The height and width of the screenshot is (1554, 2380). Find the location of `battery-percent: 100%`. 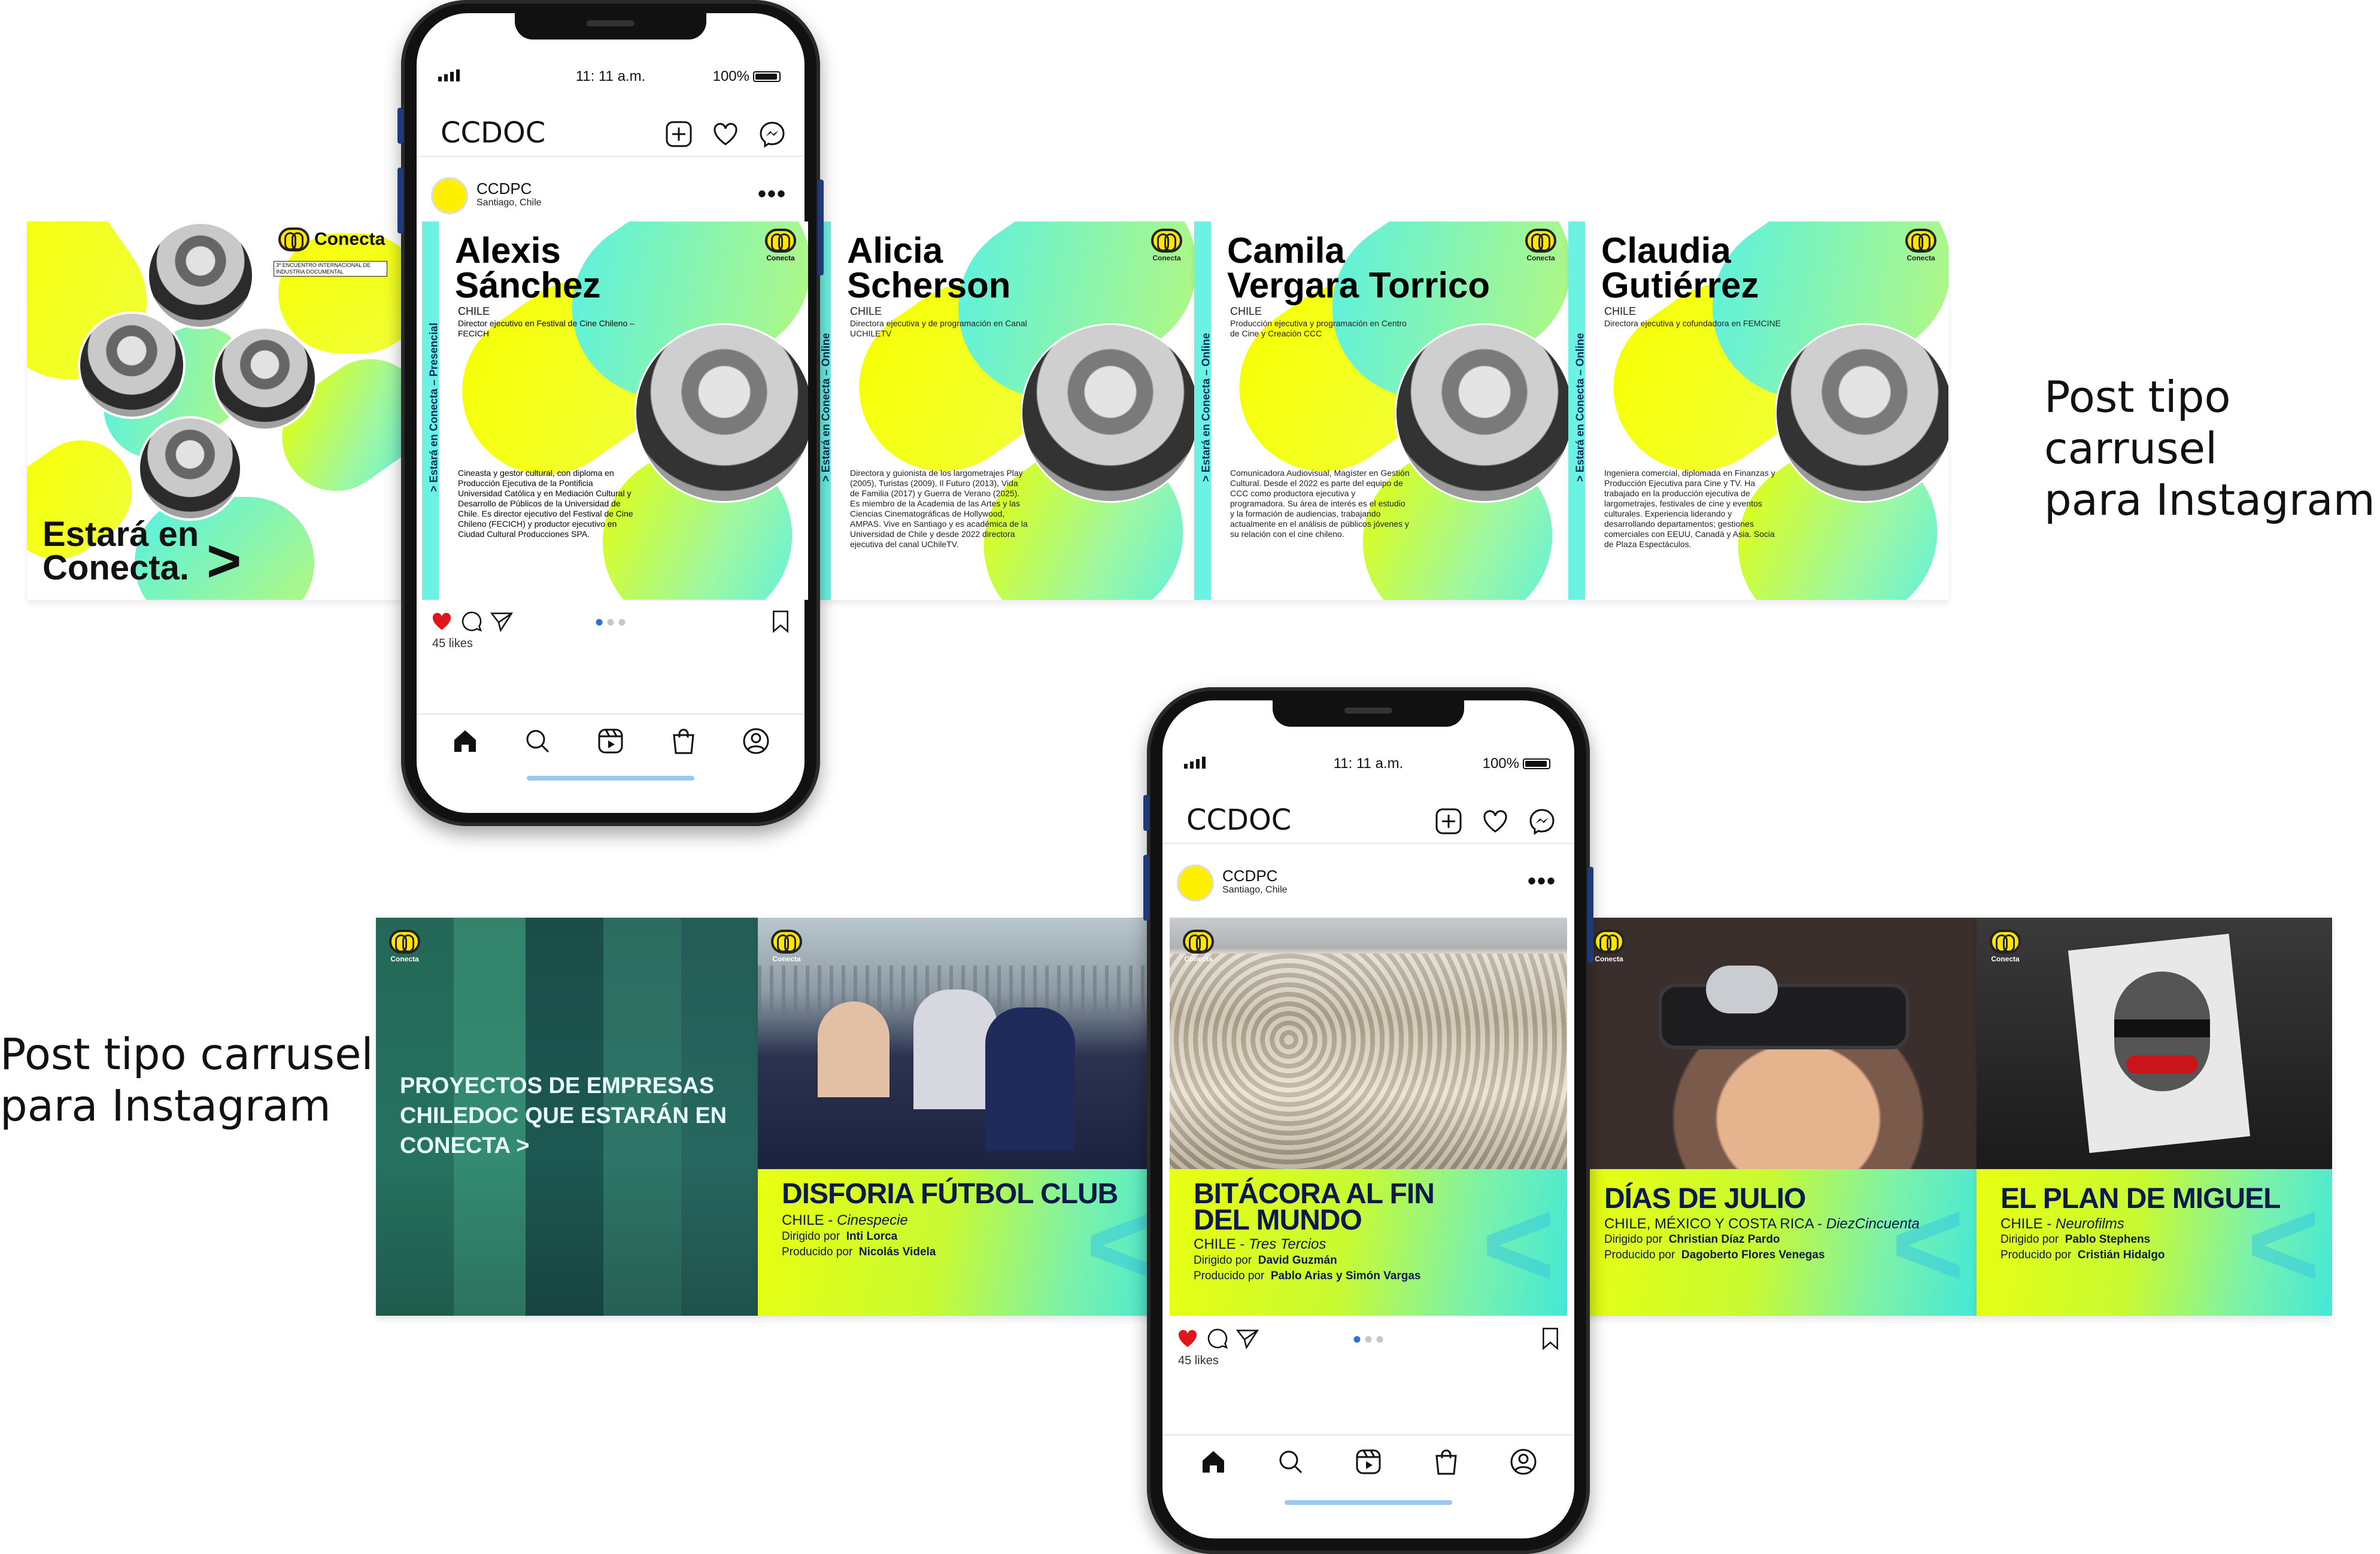

battery-percent: 100% is located at coordinates (730, 76).